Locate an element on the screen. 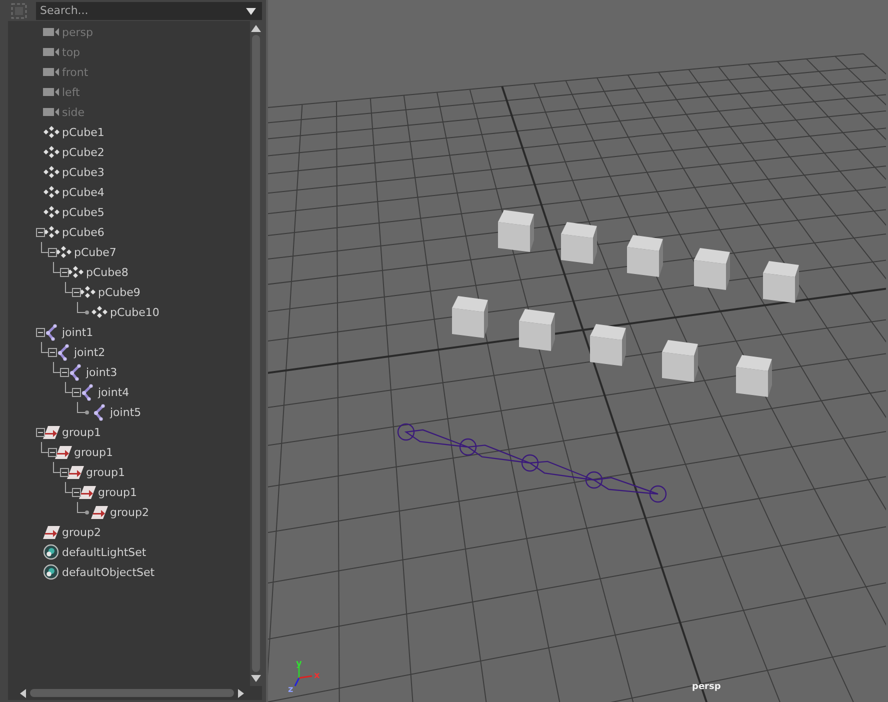 The height and width of the screenshot is (702, 888). caret-icon is located at coordinates (251, 11).